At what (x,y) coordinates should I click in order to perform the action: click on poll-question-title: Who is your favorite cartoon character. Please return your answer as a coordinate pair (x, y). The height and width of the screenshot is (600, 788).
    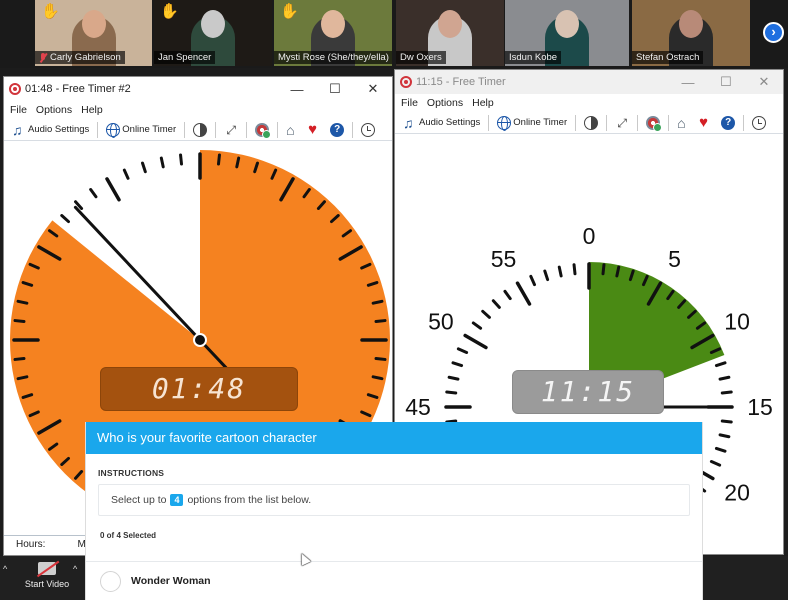
    Looking at the image, I should click on (394, 438).